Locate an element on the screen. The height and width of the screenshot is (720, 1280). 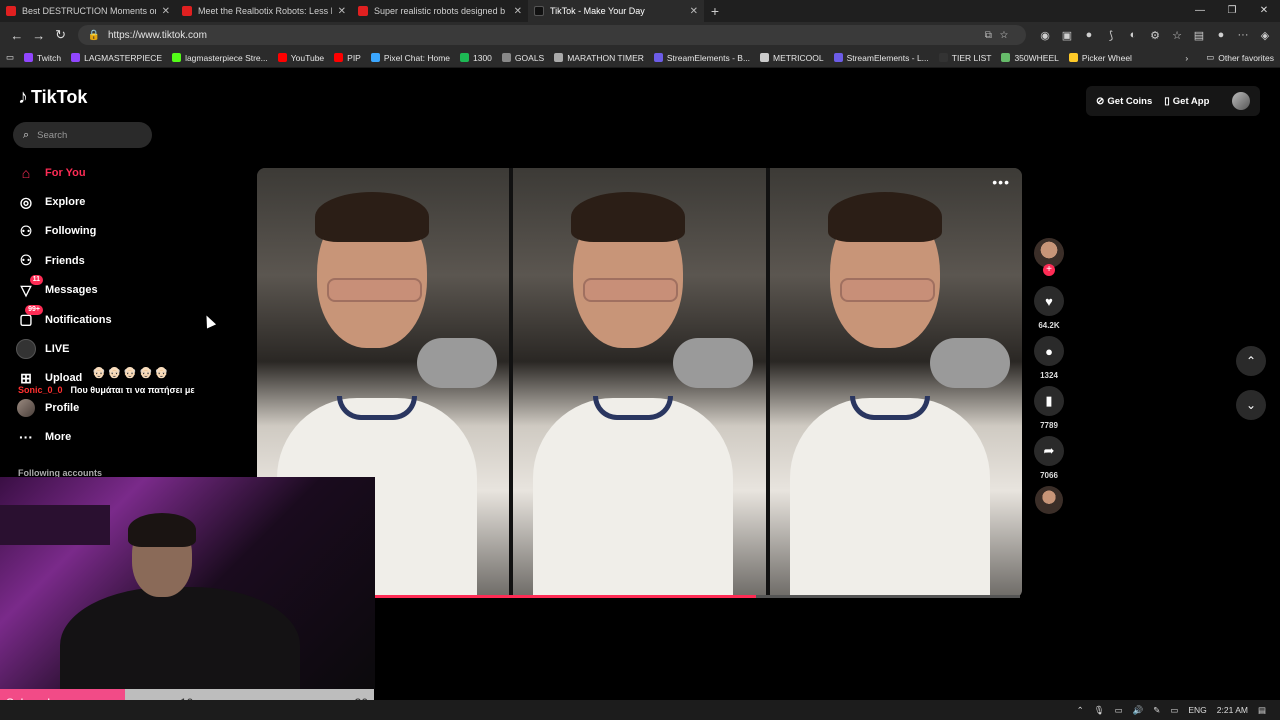
bookmark-item: PIP is located at coordinates (347, 58).